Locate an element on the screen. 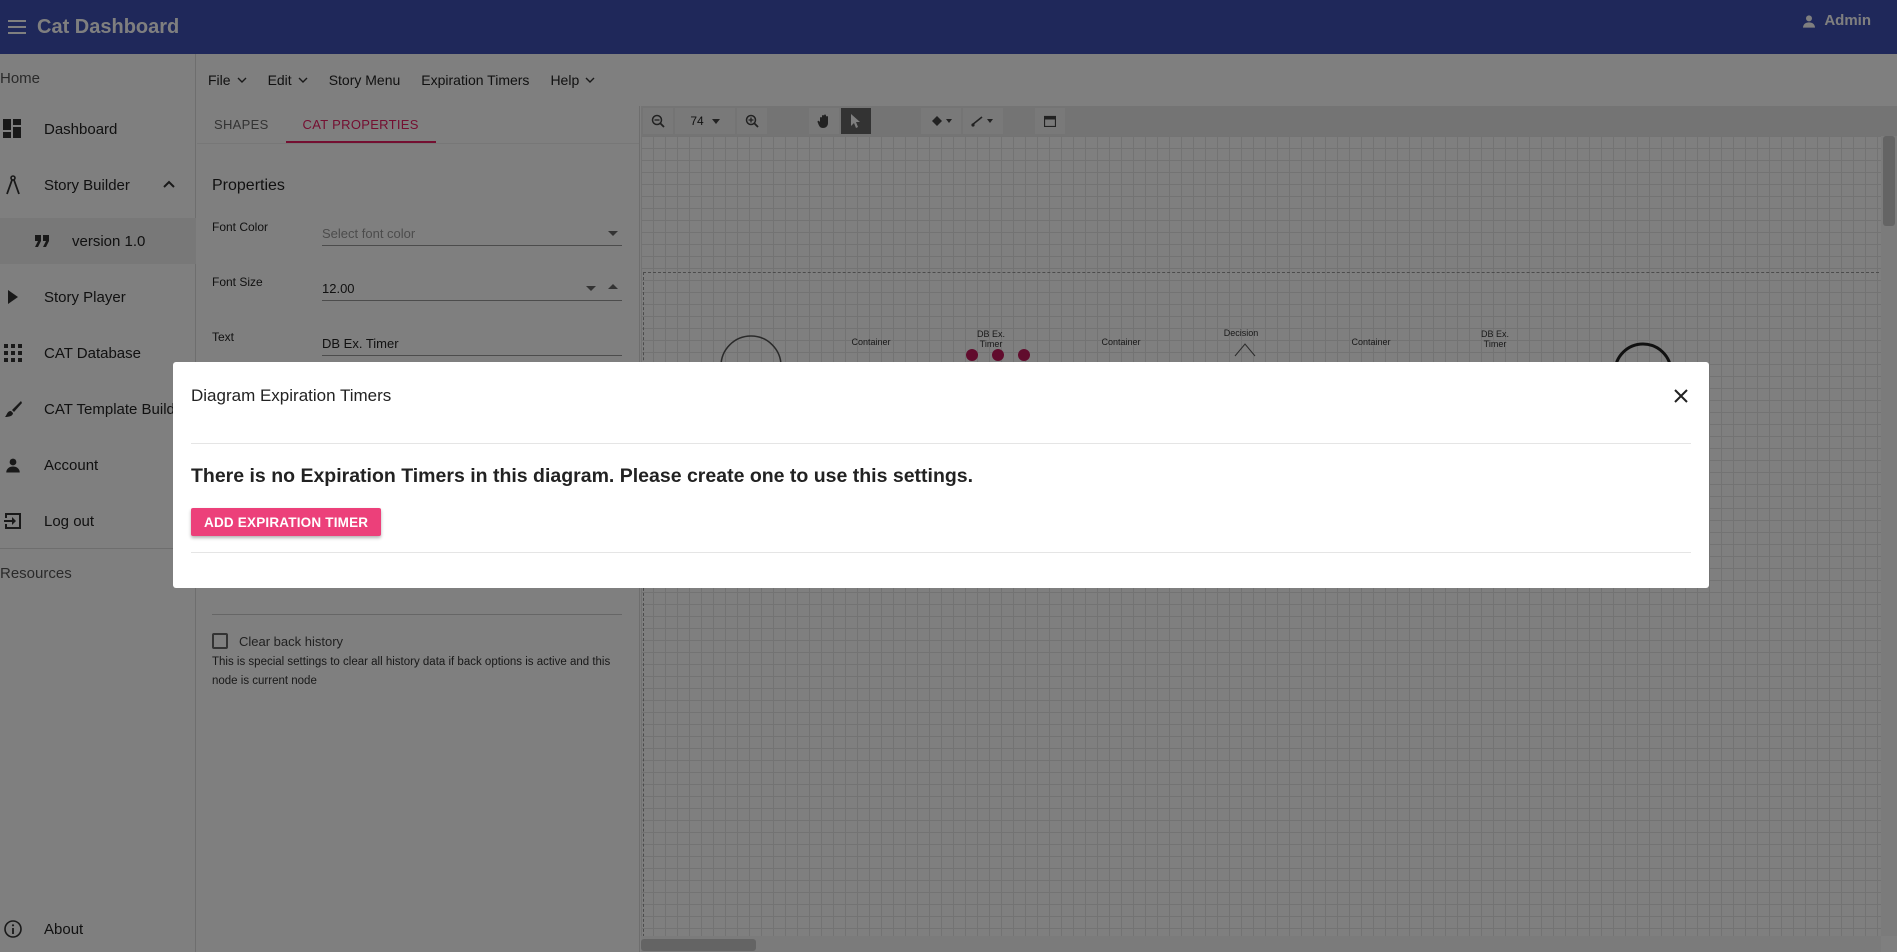 The width and height of the screenshot is (1897, 952). dialog-title: Diagram Expiration Timers is located at coordinates (291, 395).